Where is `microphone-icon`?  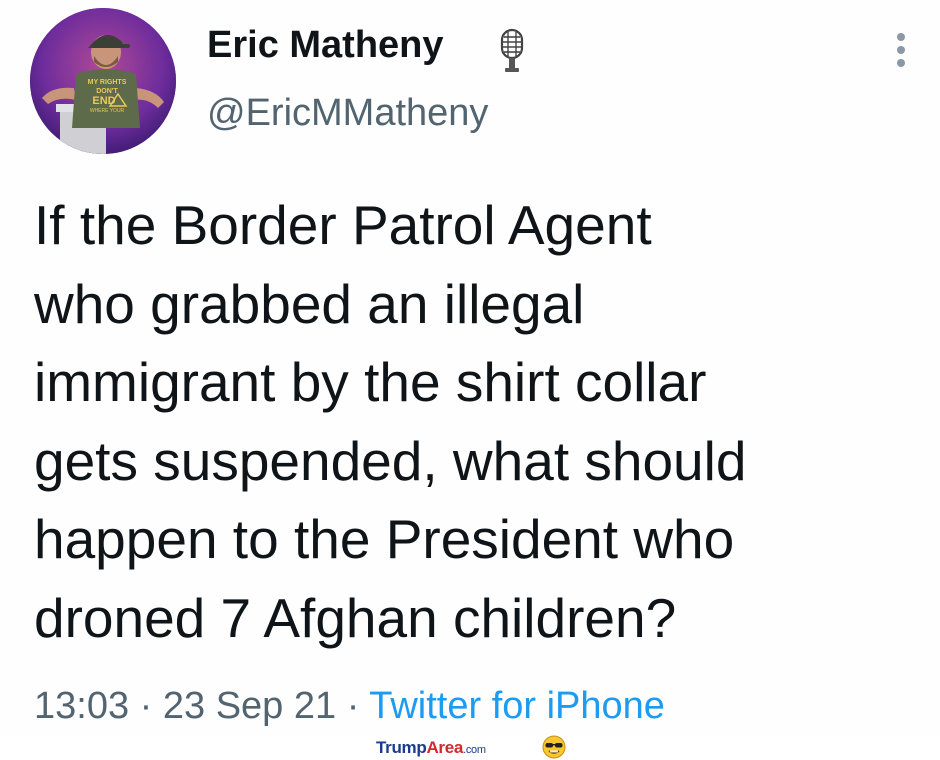
microphone-icon is located at coordinates (512, 50).